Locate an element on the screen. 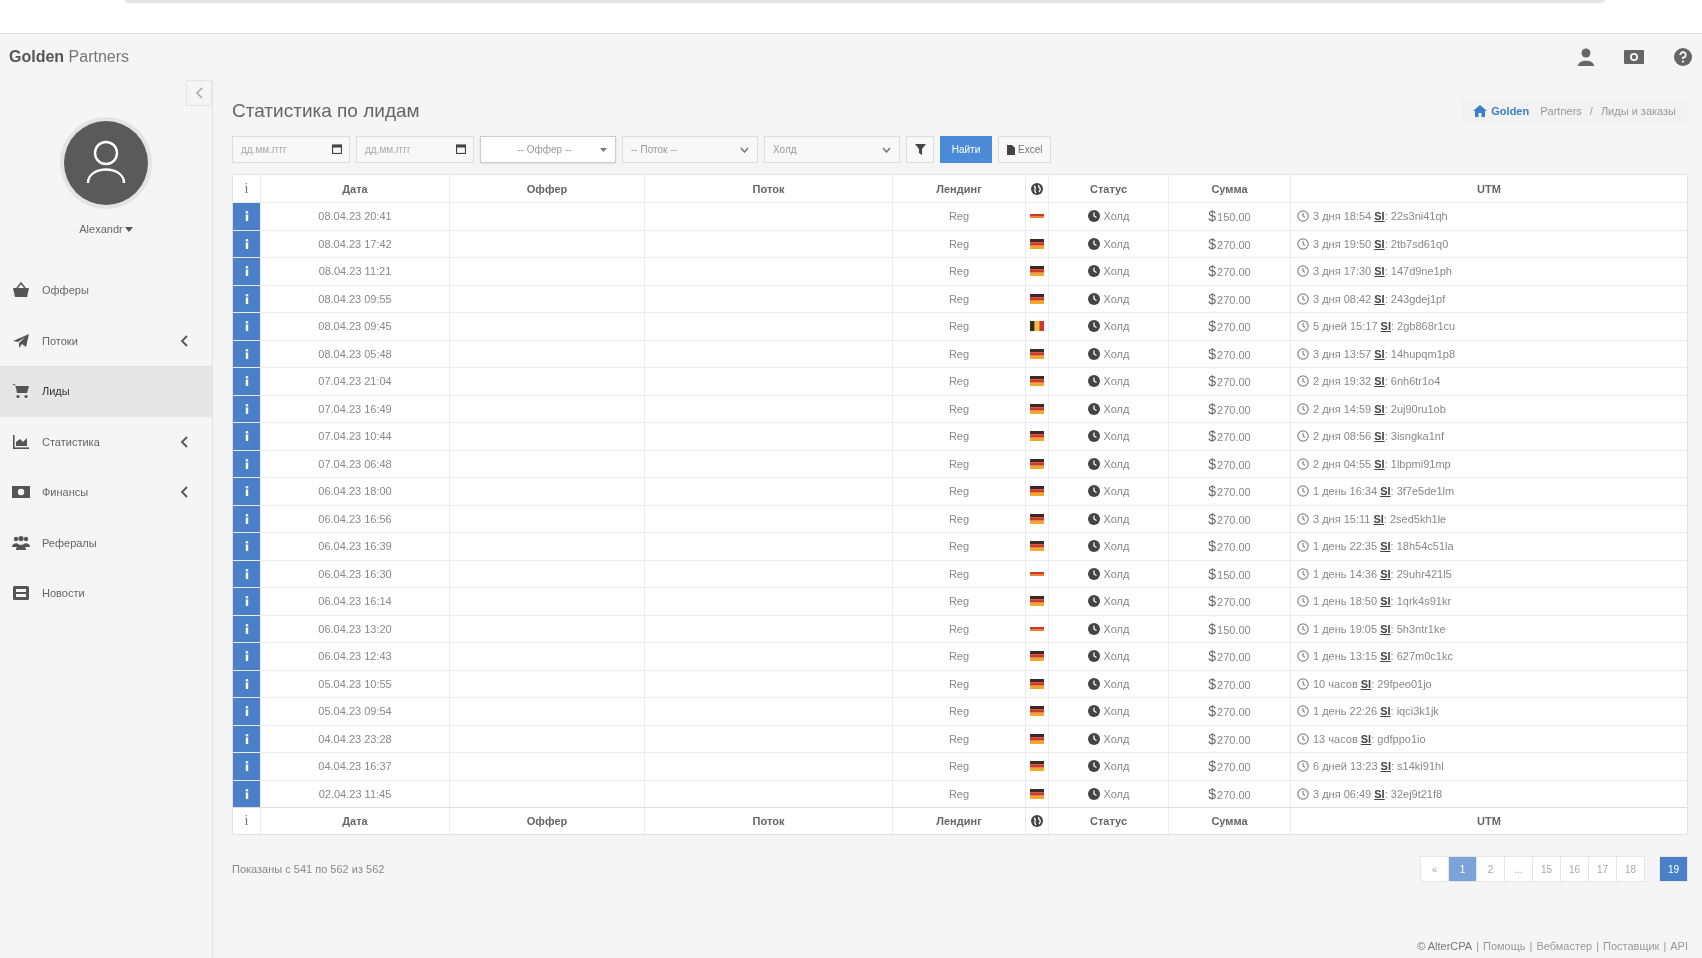 This screenshot has width=1702, height=958. results-summary: Показаны с 541 по 562 из 562 is located at coordinates (308, 869).